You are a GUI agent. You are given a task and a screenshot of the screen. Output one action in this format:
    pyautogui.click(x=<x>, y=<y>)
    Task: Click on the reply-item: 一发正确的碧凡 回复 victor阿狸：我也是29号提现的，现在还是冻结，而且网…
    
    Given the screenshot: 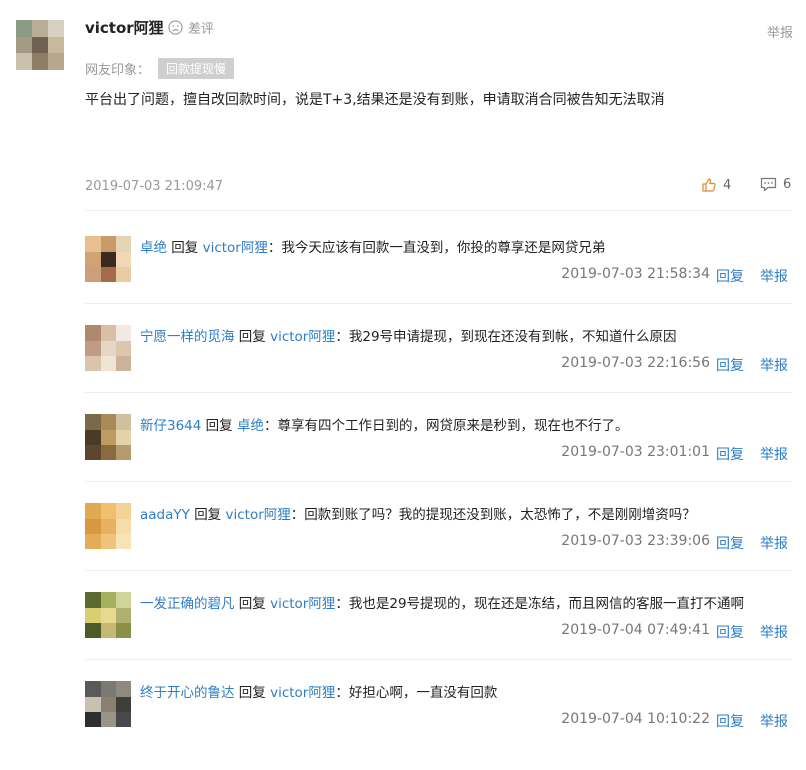 What is the action you would take?
    pyautogui.click(x=403, y=636)
    